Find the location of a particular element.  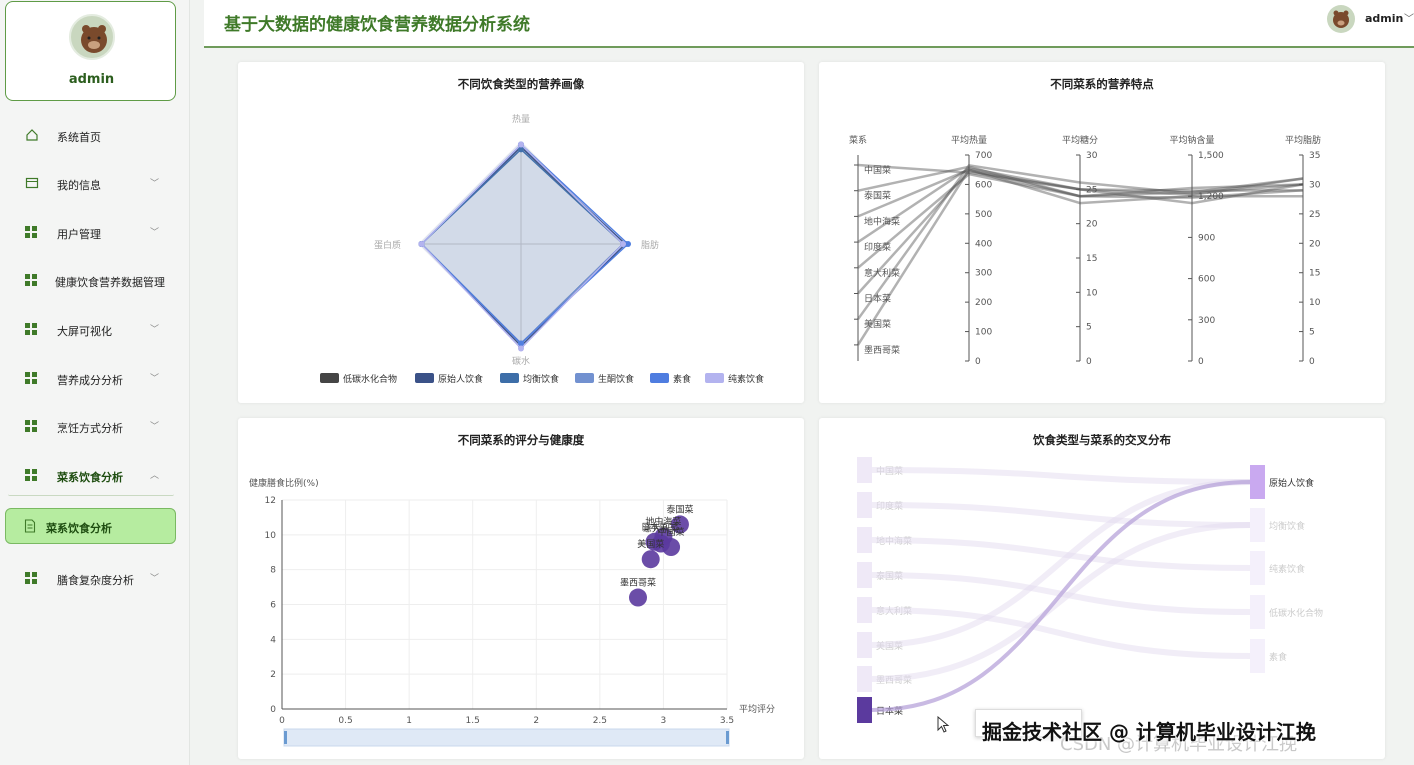

scatter-x-tick-label: 3 is located at coordinates (664, 721).